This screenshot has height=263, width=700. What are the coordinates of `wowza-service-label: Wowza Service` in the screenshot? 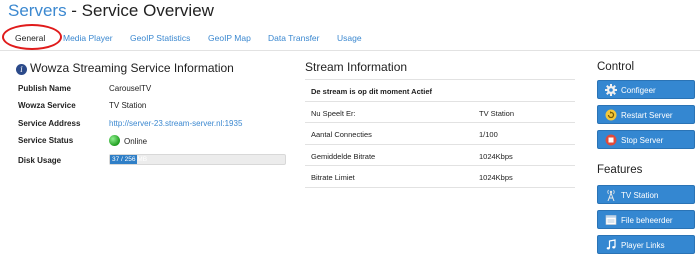 It's located at (47, 105).